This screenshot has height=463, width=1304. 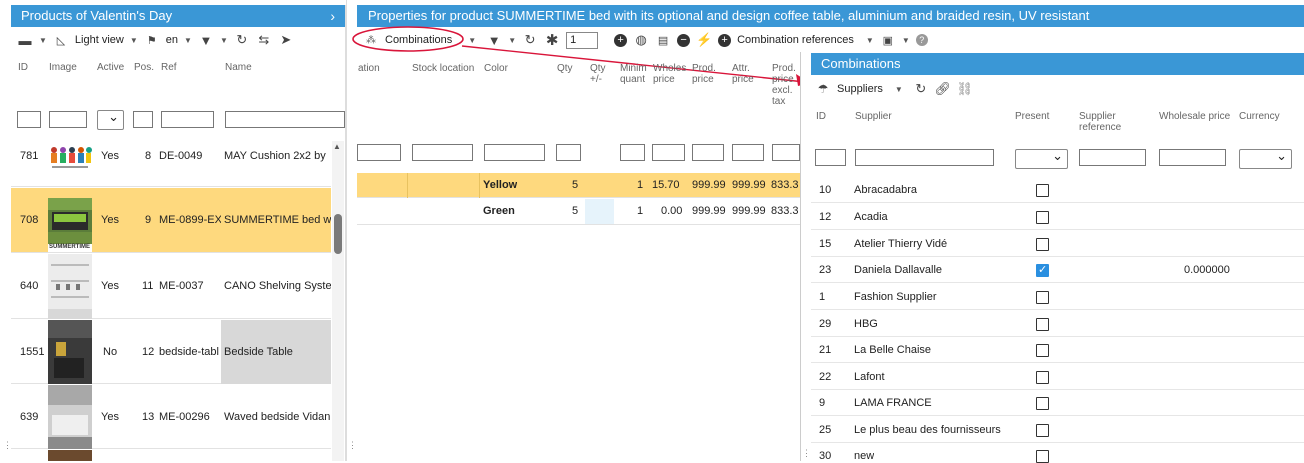 What do you see at coordinates (338, 234) in the screenshot?
I see `scrollbar-thumb` at bounding box center [338, 234].